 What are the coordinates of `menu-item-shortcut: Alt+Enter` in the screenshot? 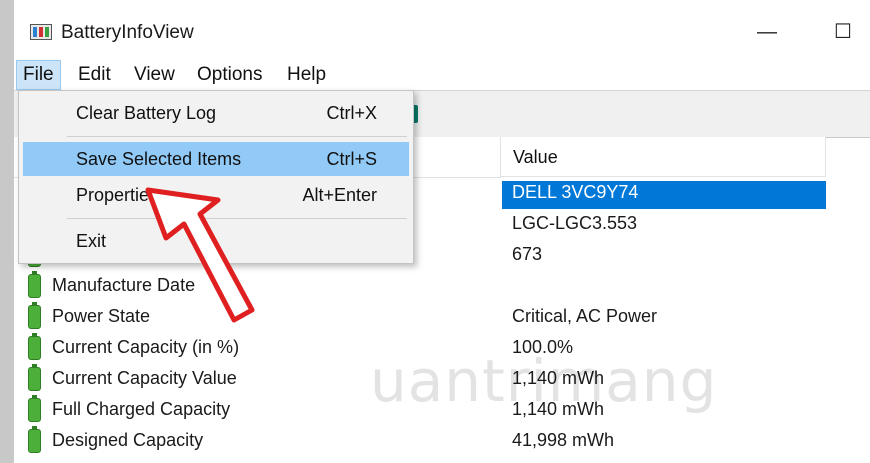 It's located at (339, 195).